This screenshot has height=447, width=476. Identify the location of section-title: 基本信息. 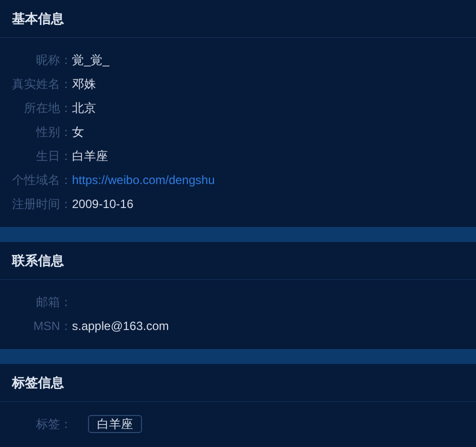
(38, 19).